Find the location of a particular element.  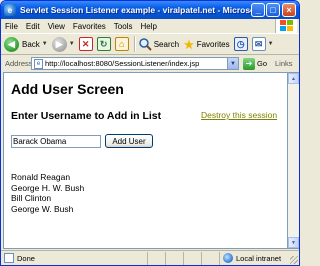

minimize-button: _ is located at coordinates (258, 10).